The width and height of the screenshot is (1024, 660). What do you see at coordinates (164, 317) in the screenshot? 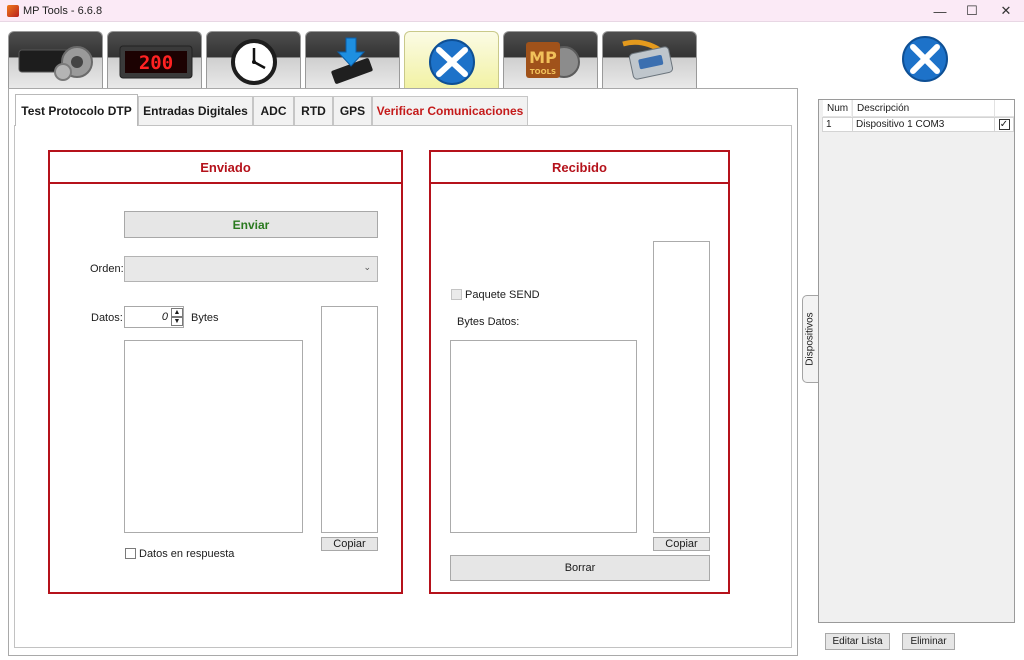
I see `datos-value: 0` at bounding box center [164, 317].